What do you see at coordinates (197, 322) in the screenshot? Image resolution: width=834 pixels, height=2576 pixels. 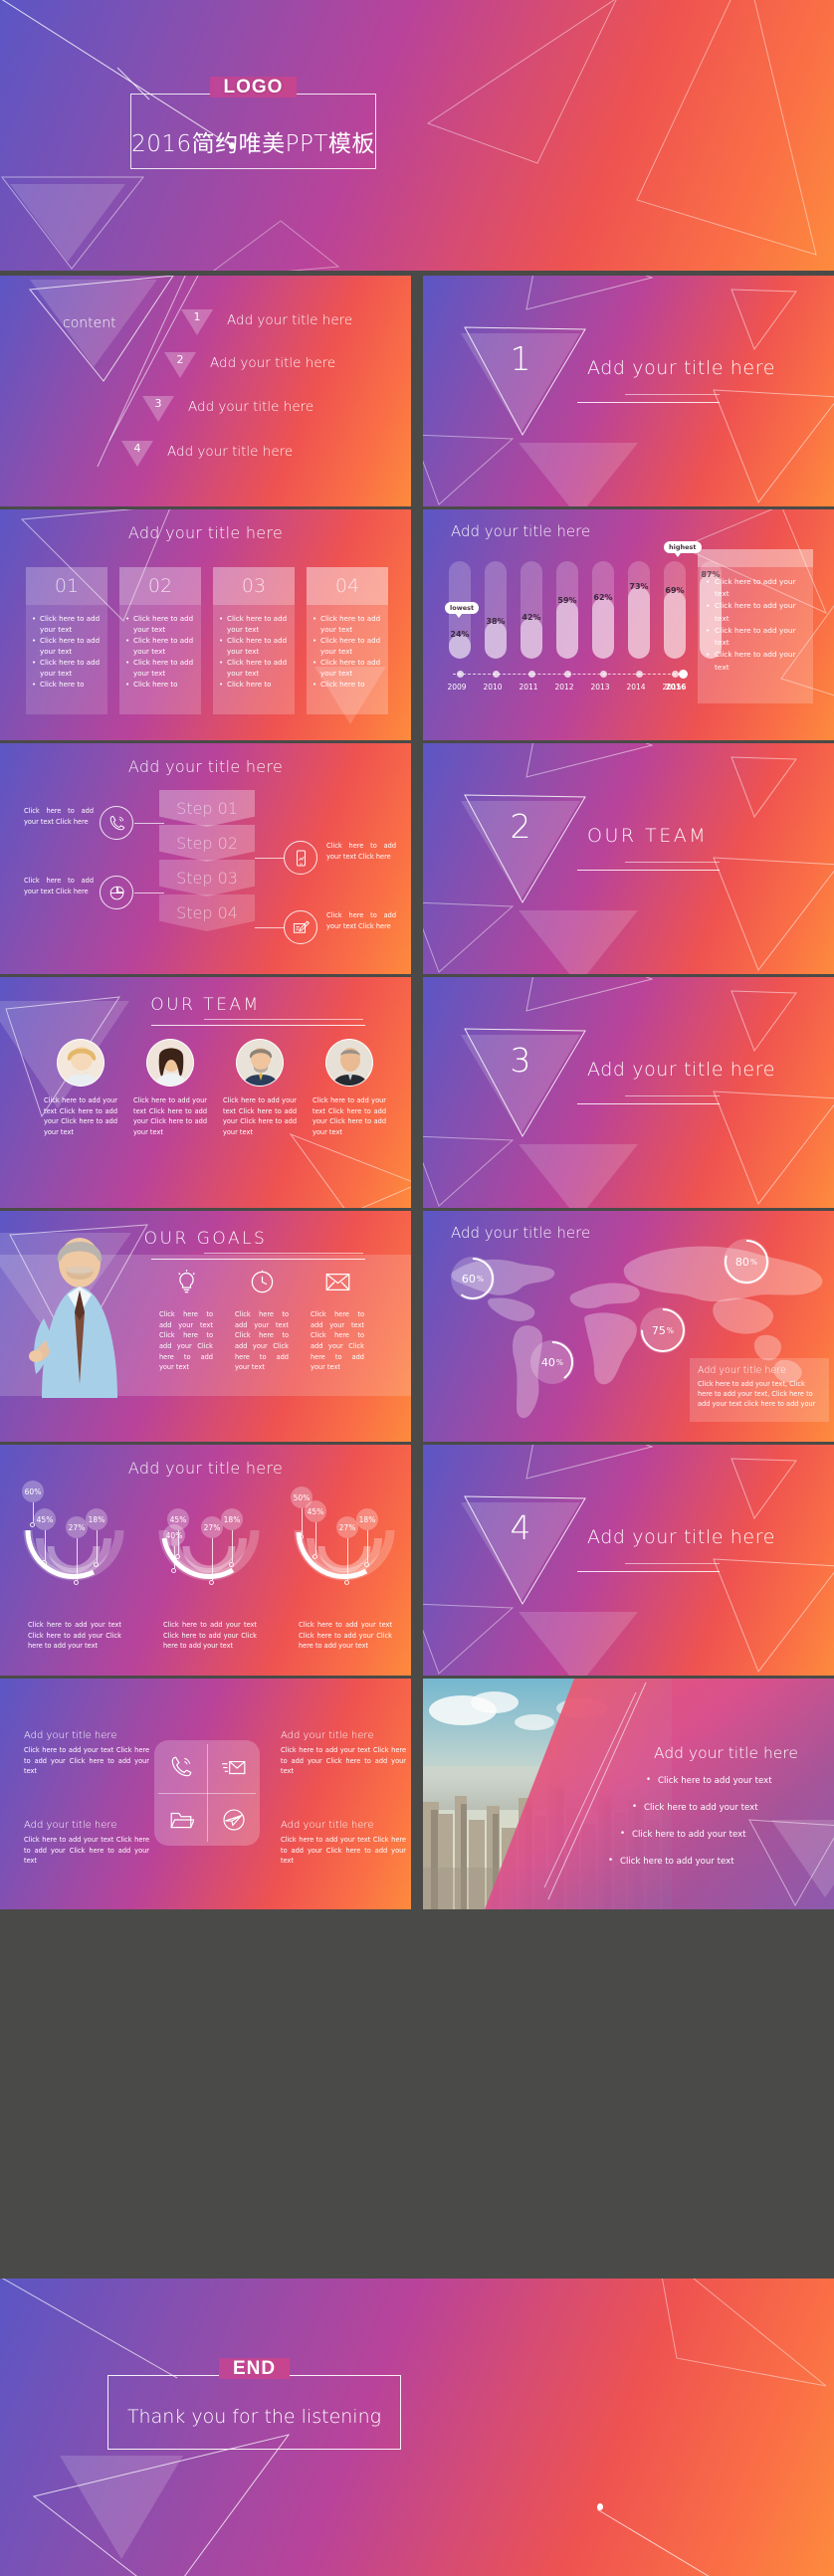 I see `agenda-number-badge: 1` at bounding box center [197, 322].